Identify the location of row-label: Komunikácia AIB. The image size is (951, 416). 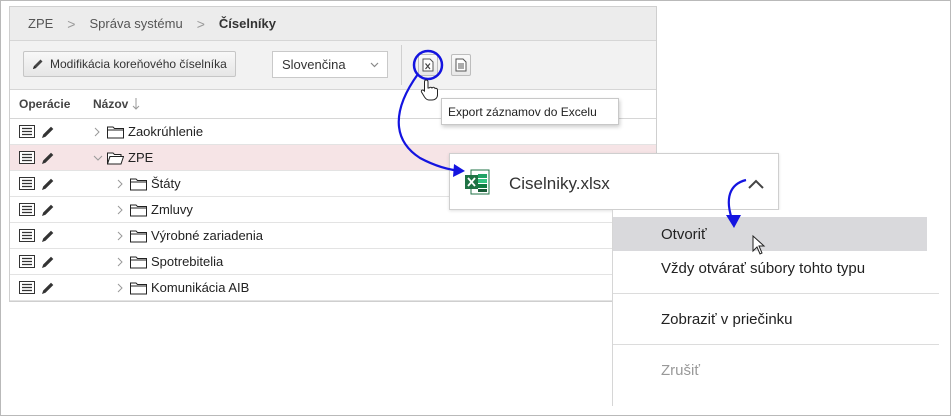
(200, 287).